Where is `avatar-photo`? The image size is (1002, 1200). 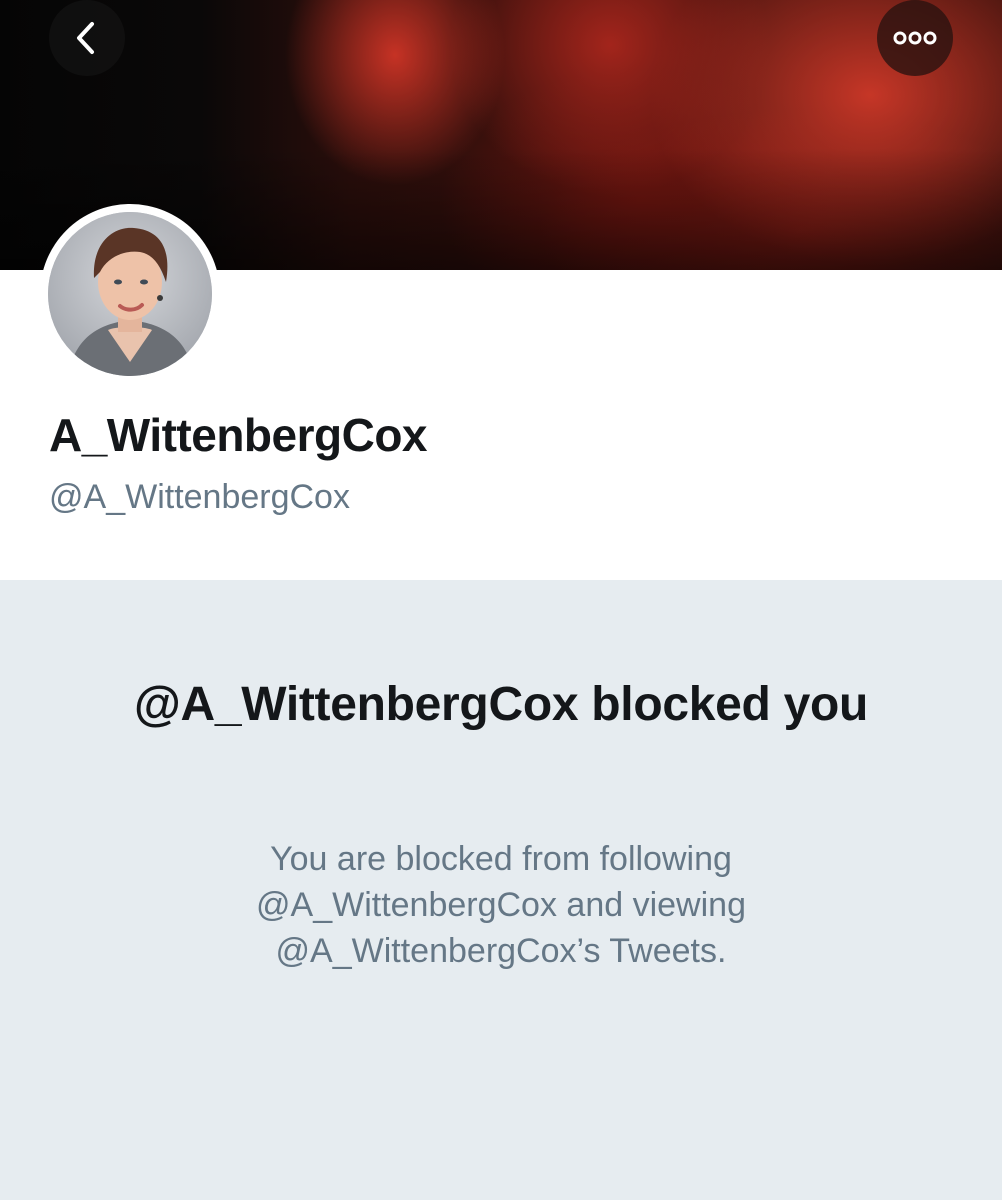 avatar-photo is located at coordinates (130, 294).